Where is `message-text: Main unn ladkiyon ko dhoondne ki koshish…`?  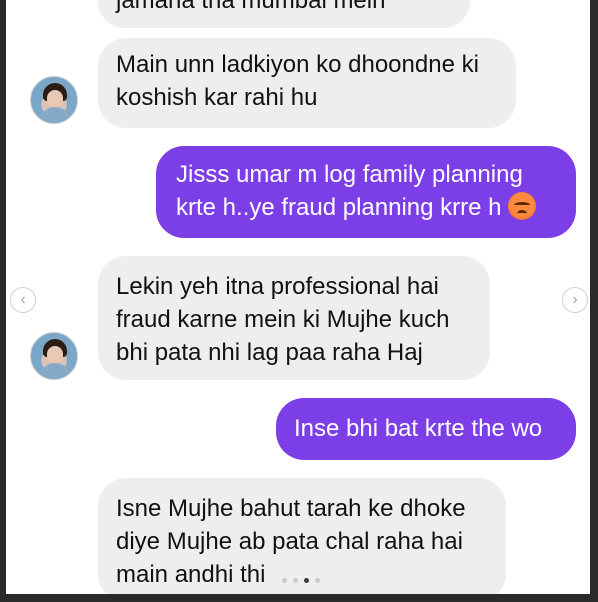
message-text: Main unn ladkiyon ko dhoondne ki koshish… is located at coordinates (297, 81).